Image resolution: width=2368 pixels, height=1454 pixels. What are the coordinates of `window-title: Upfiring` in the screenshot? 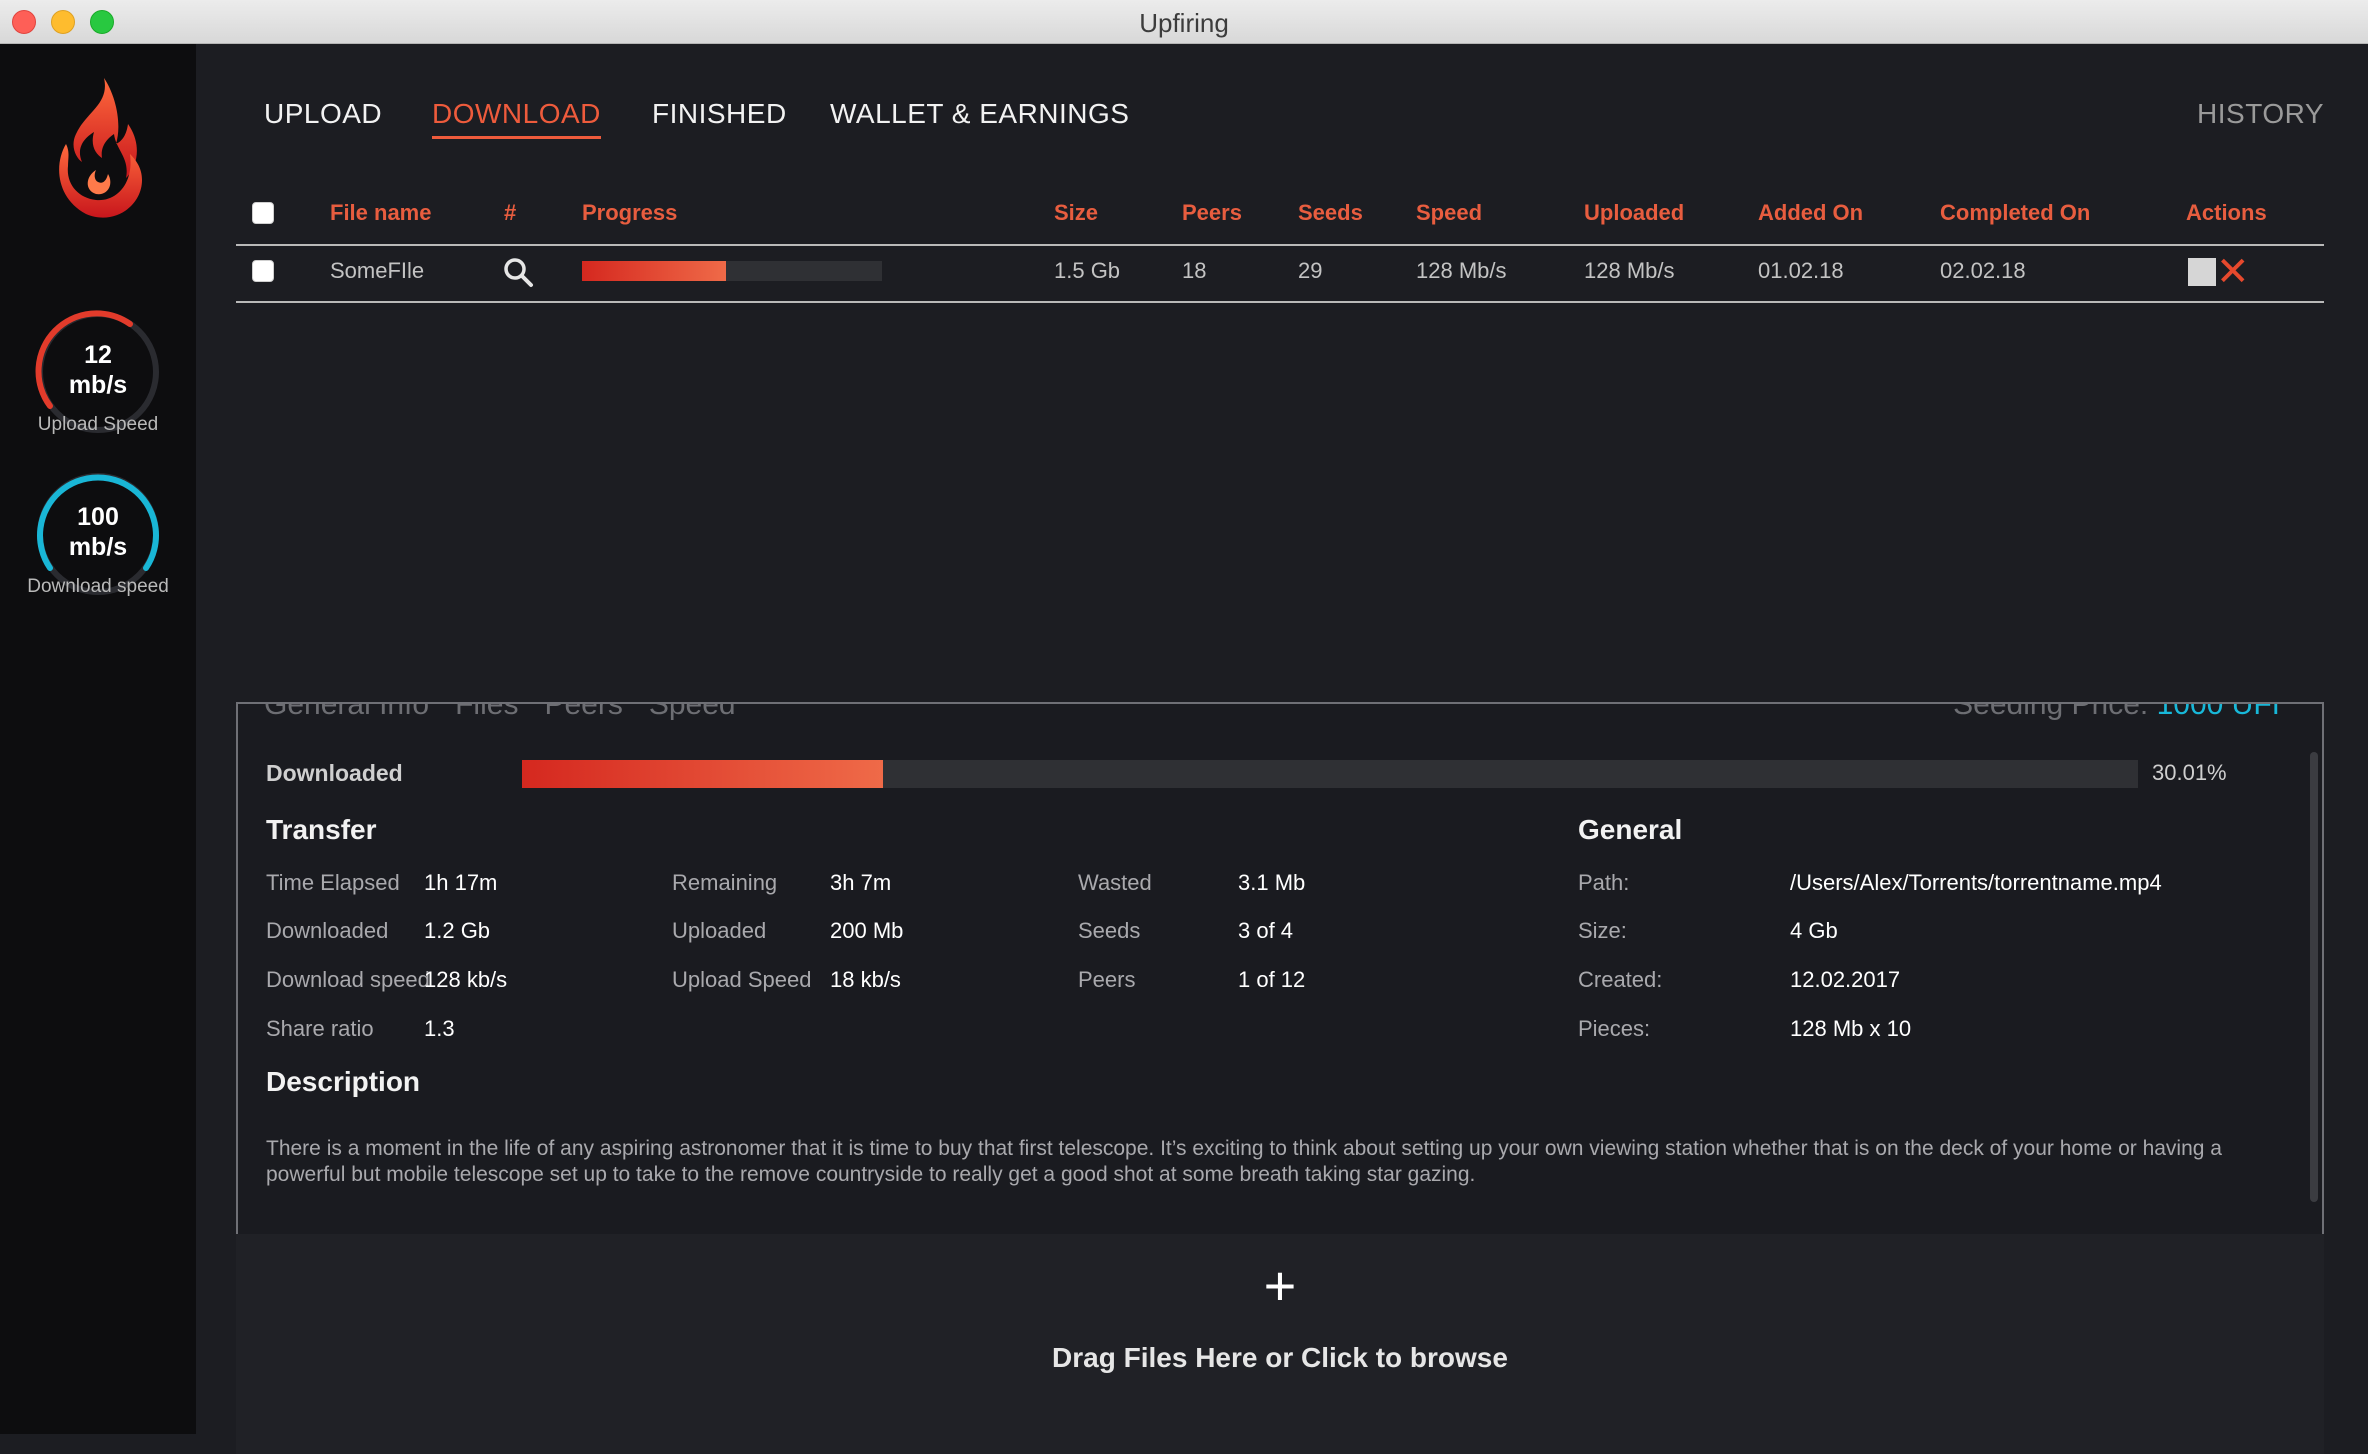 It's located at (1184, 23).